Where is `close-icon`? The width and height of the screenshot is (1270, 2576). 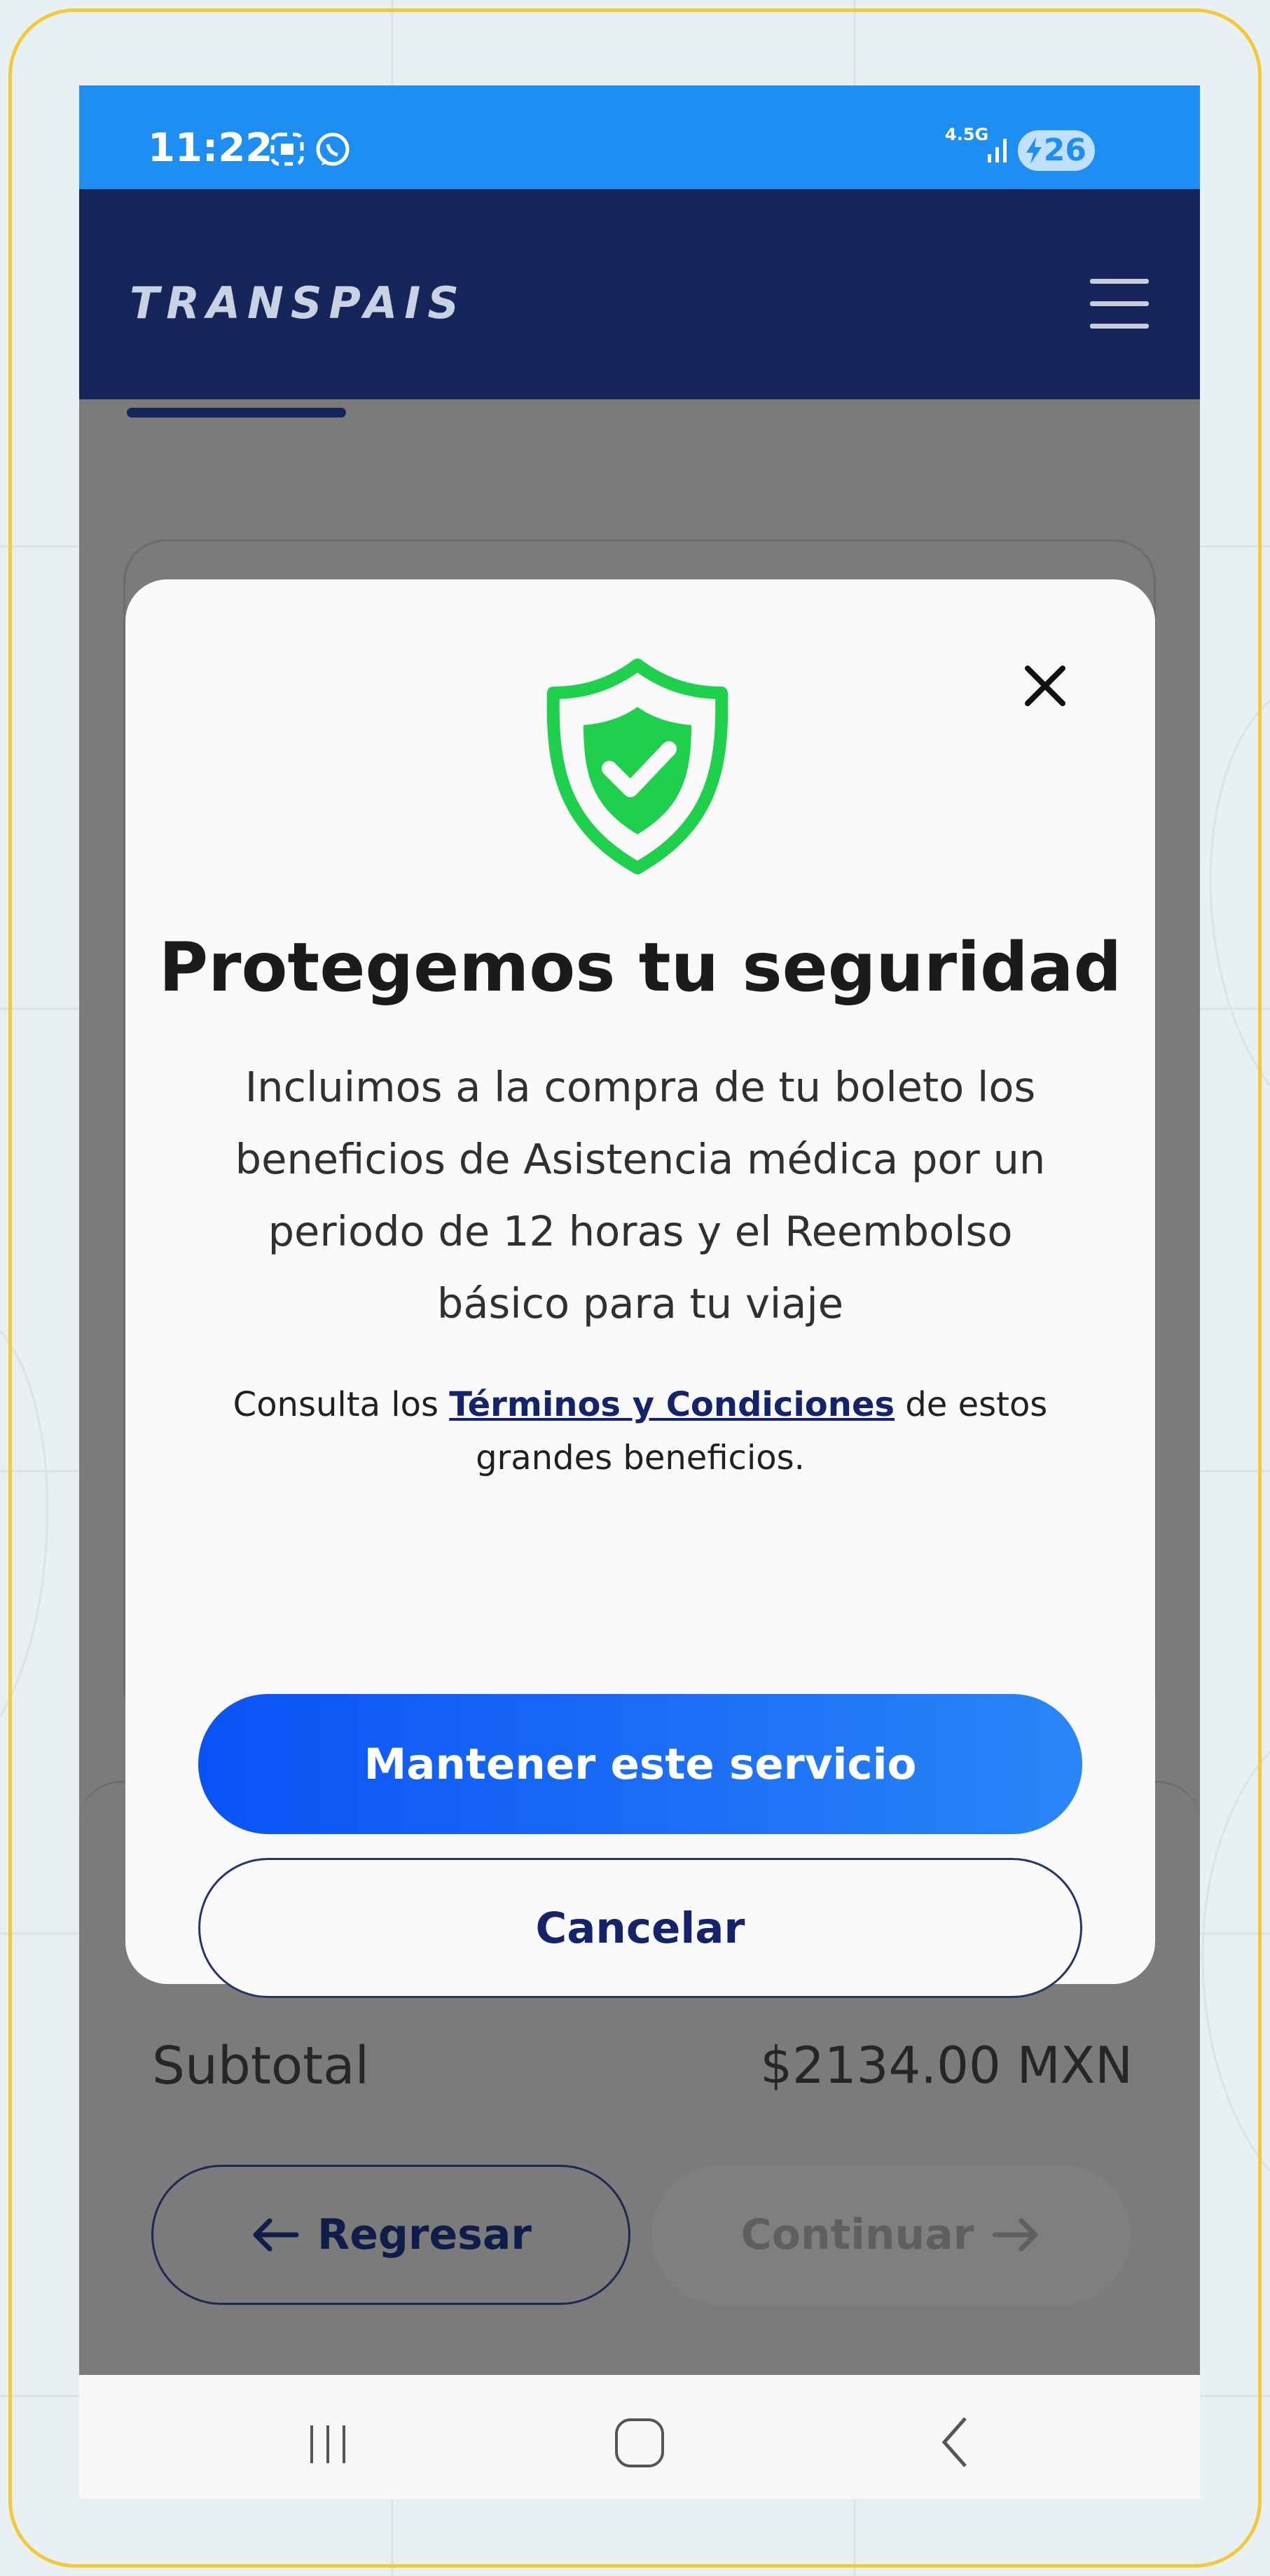
close-icon is located at coordinates (1045, 685).